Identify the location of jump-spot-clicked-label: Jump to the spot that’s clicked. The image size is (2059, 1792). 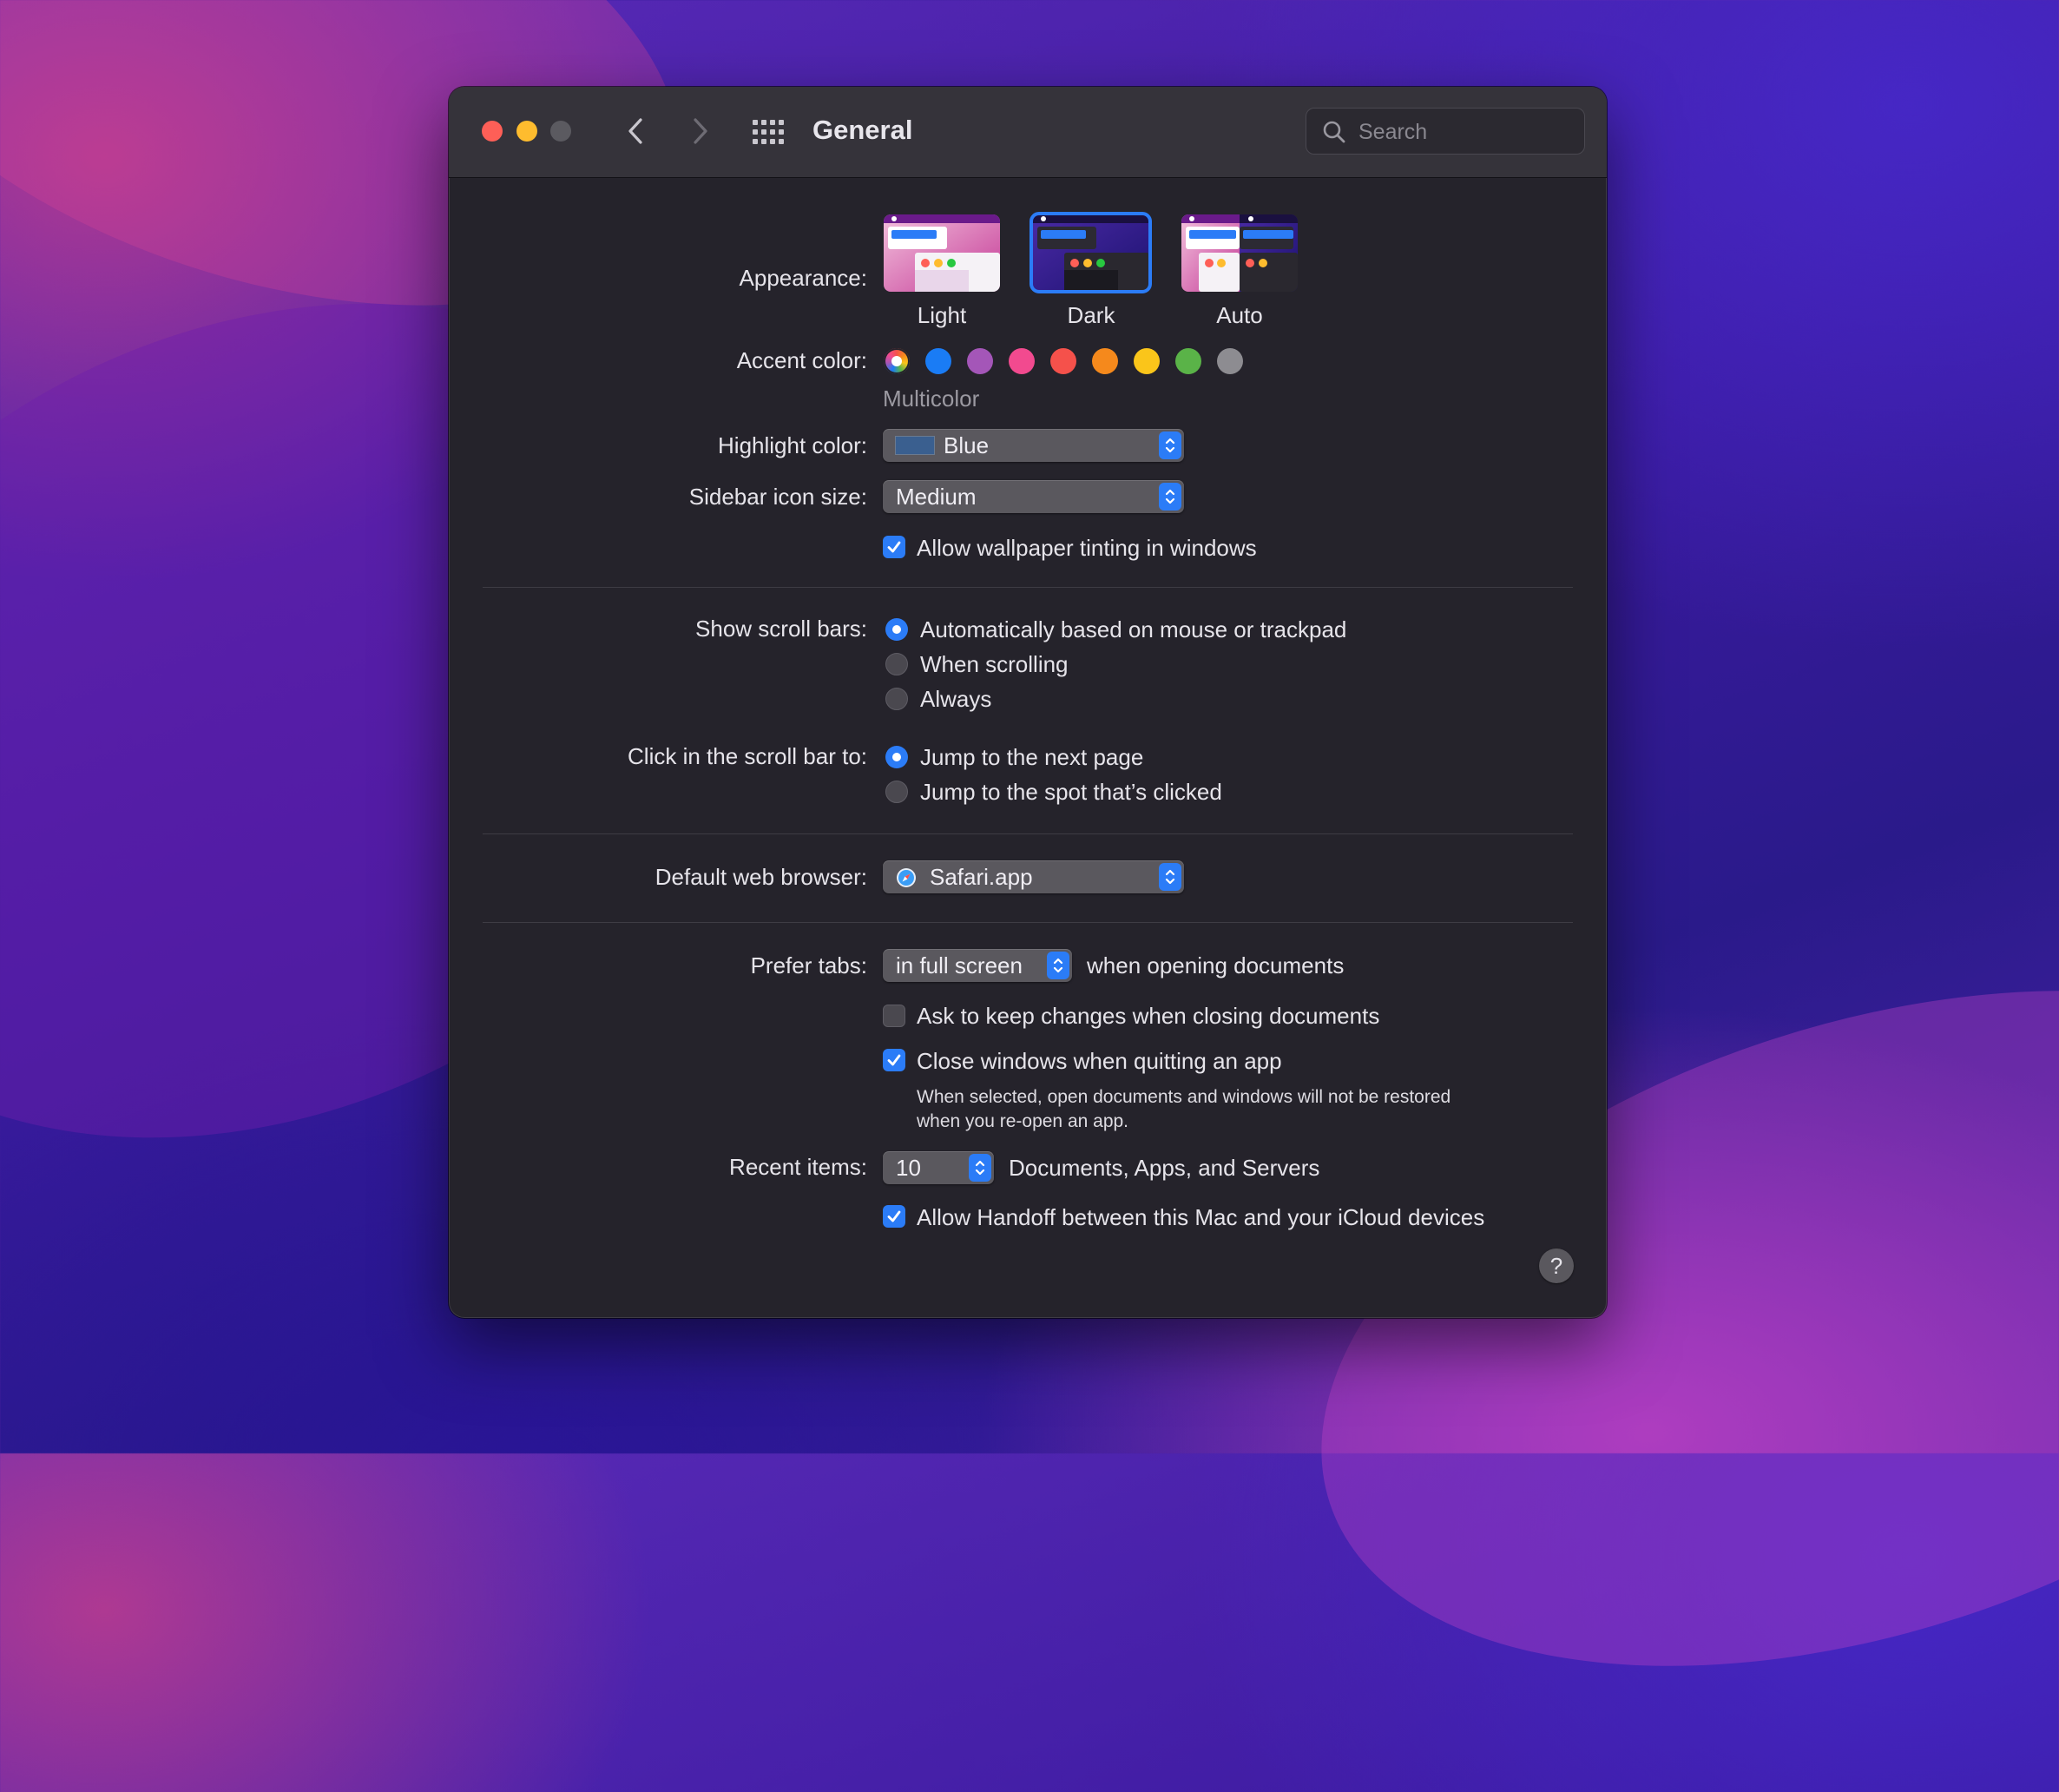
(1071, 792).